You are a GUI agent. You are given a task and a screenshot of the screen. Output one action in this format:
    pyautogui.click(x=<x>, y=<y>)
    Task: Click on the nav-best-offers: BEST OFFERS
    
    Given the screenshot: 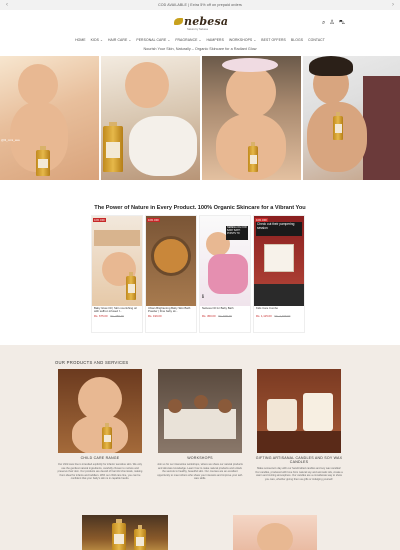 What is the action you would take?
    pyautogui.click(x=273, y=42)
    